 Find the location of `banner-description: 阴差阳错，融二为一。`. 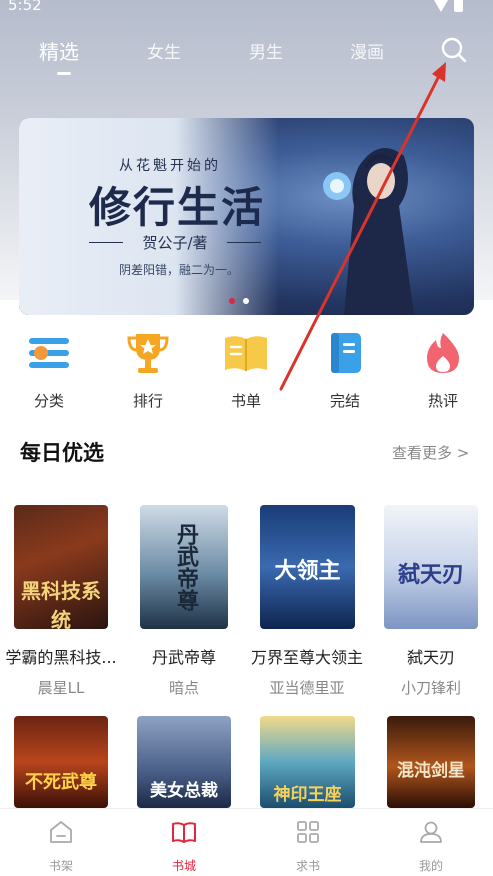

banner-description: 阴差阳错，融二为一。 is located at coordinates (179, 270).